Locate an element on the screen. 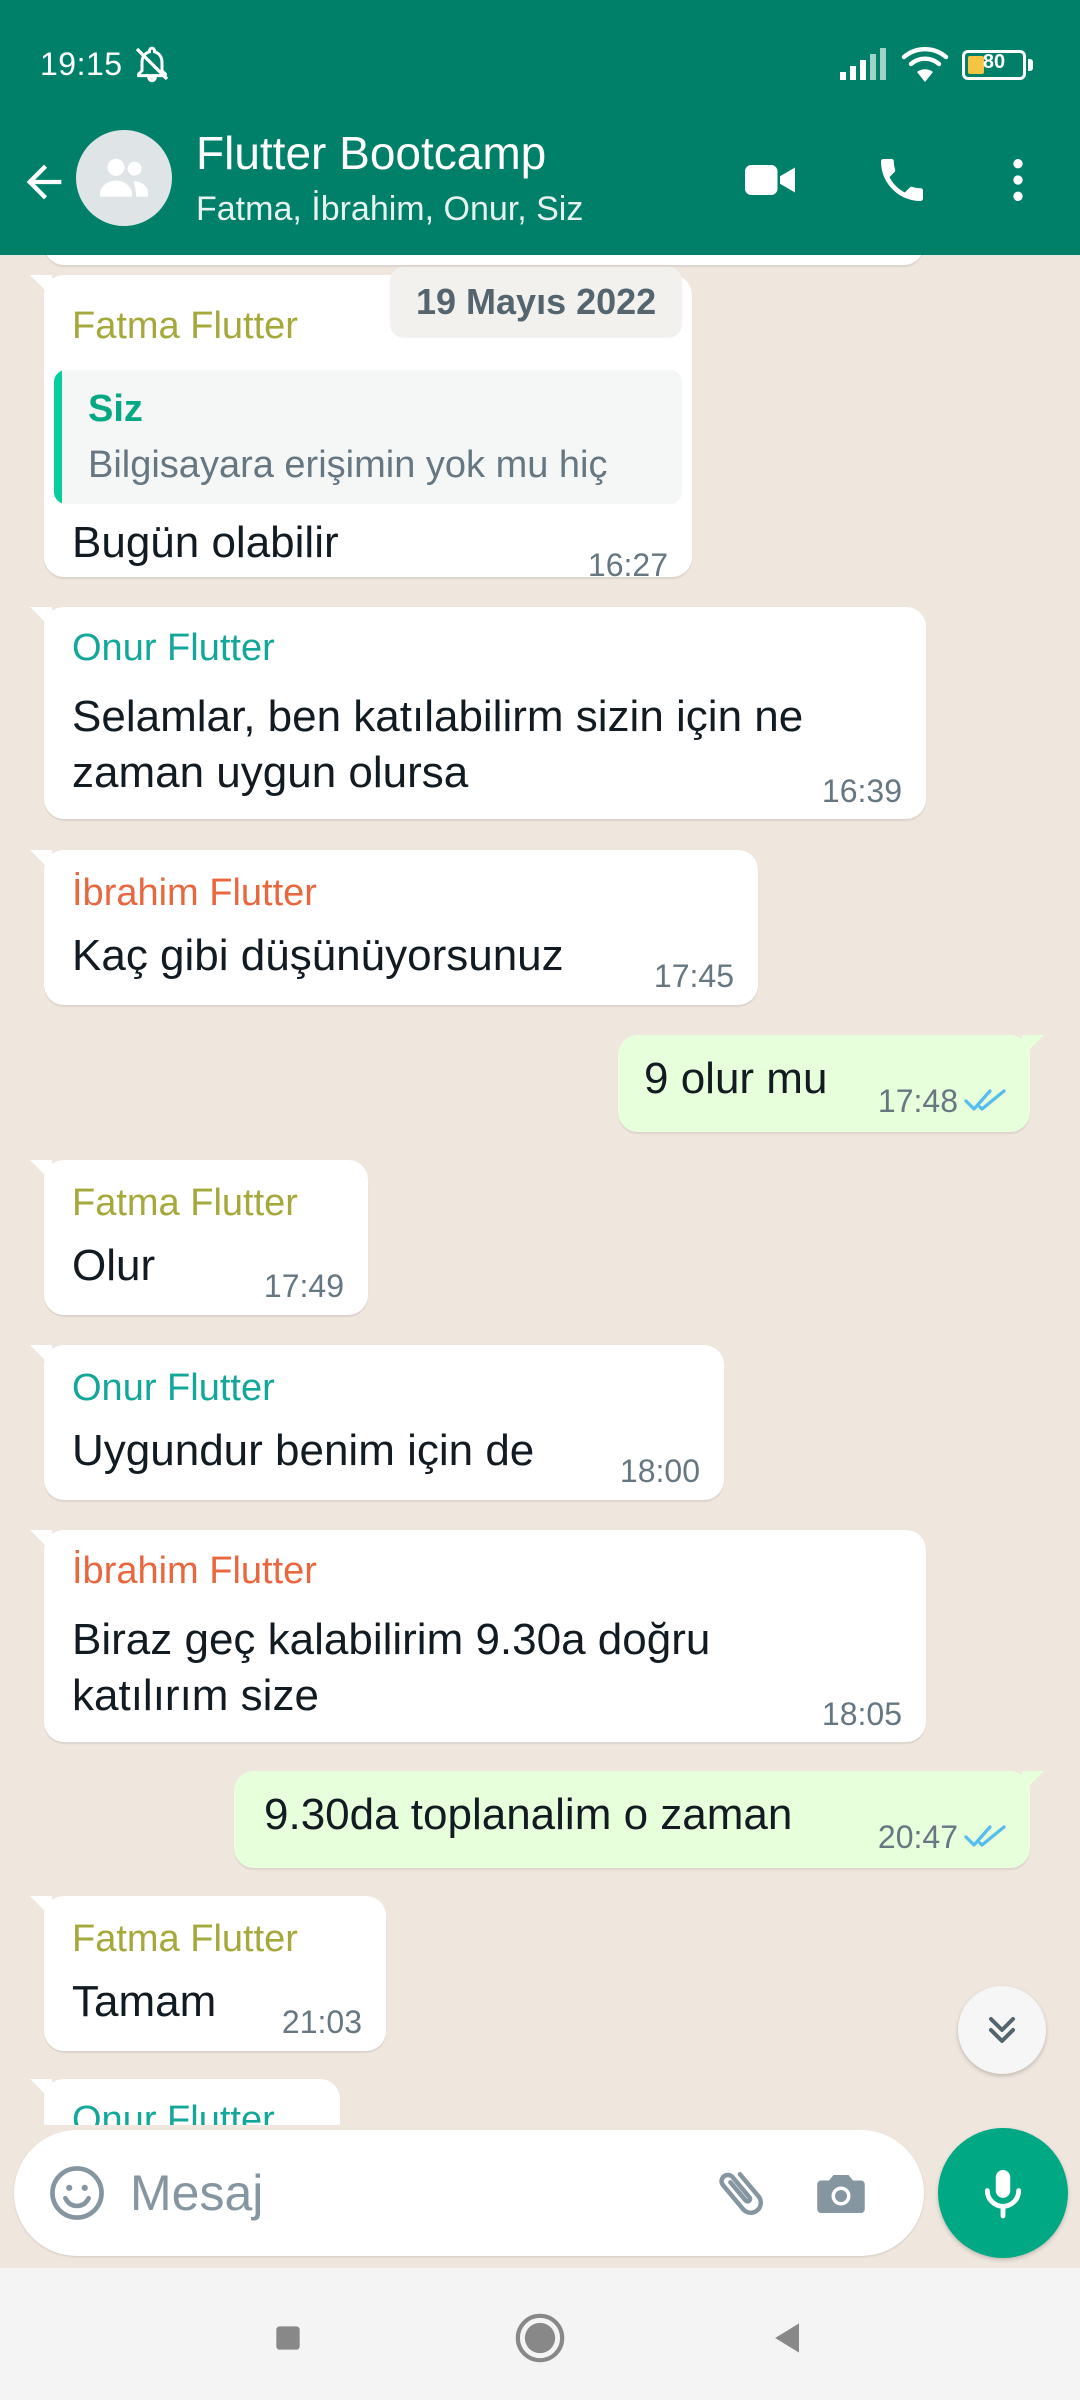 The height and width of the screenshot is (2400, 1080). more-options-button is located at coordinates (1018, 180).